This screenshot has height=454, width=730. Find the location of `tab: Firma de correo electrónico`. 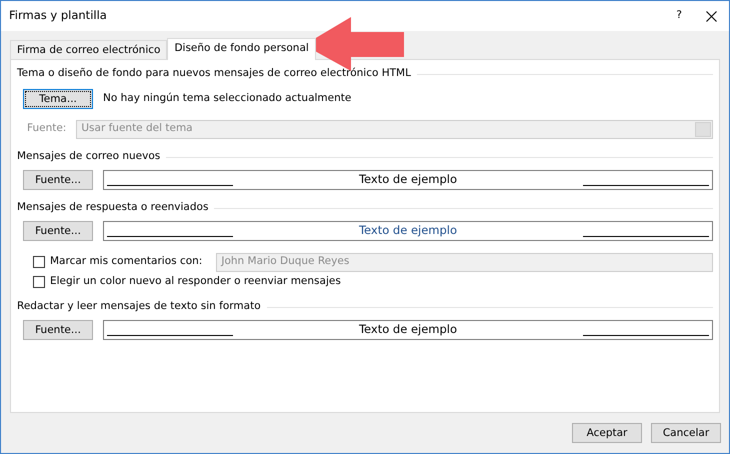

tab: Firma de correo electrónico is located at coordinates (89, 49).